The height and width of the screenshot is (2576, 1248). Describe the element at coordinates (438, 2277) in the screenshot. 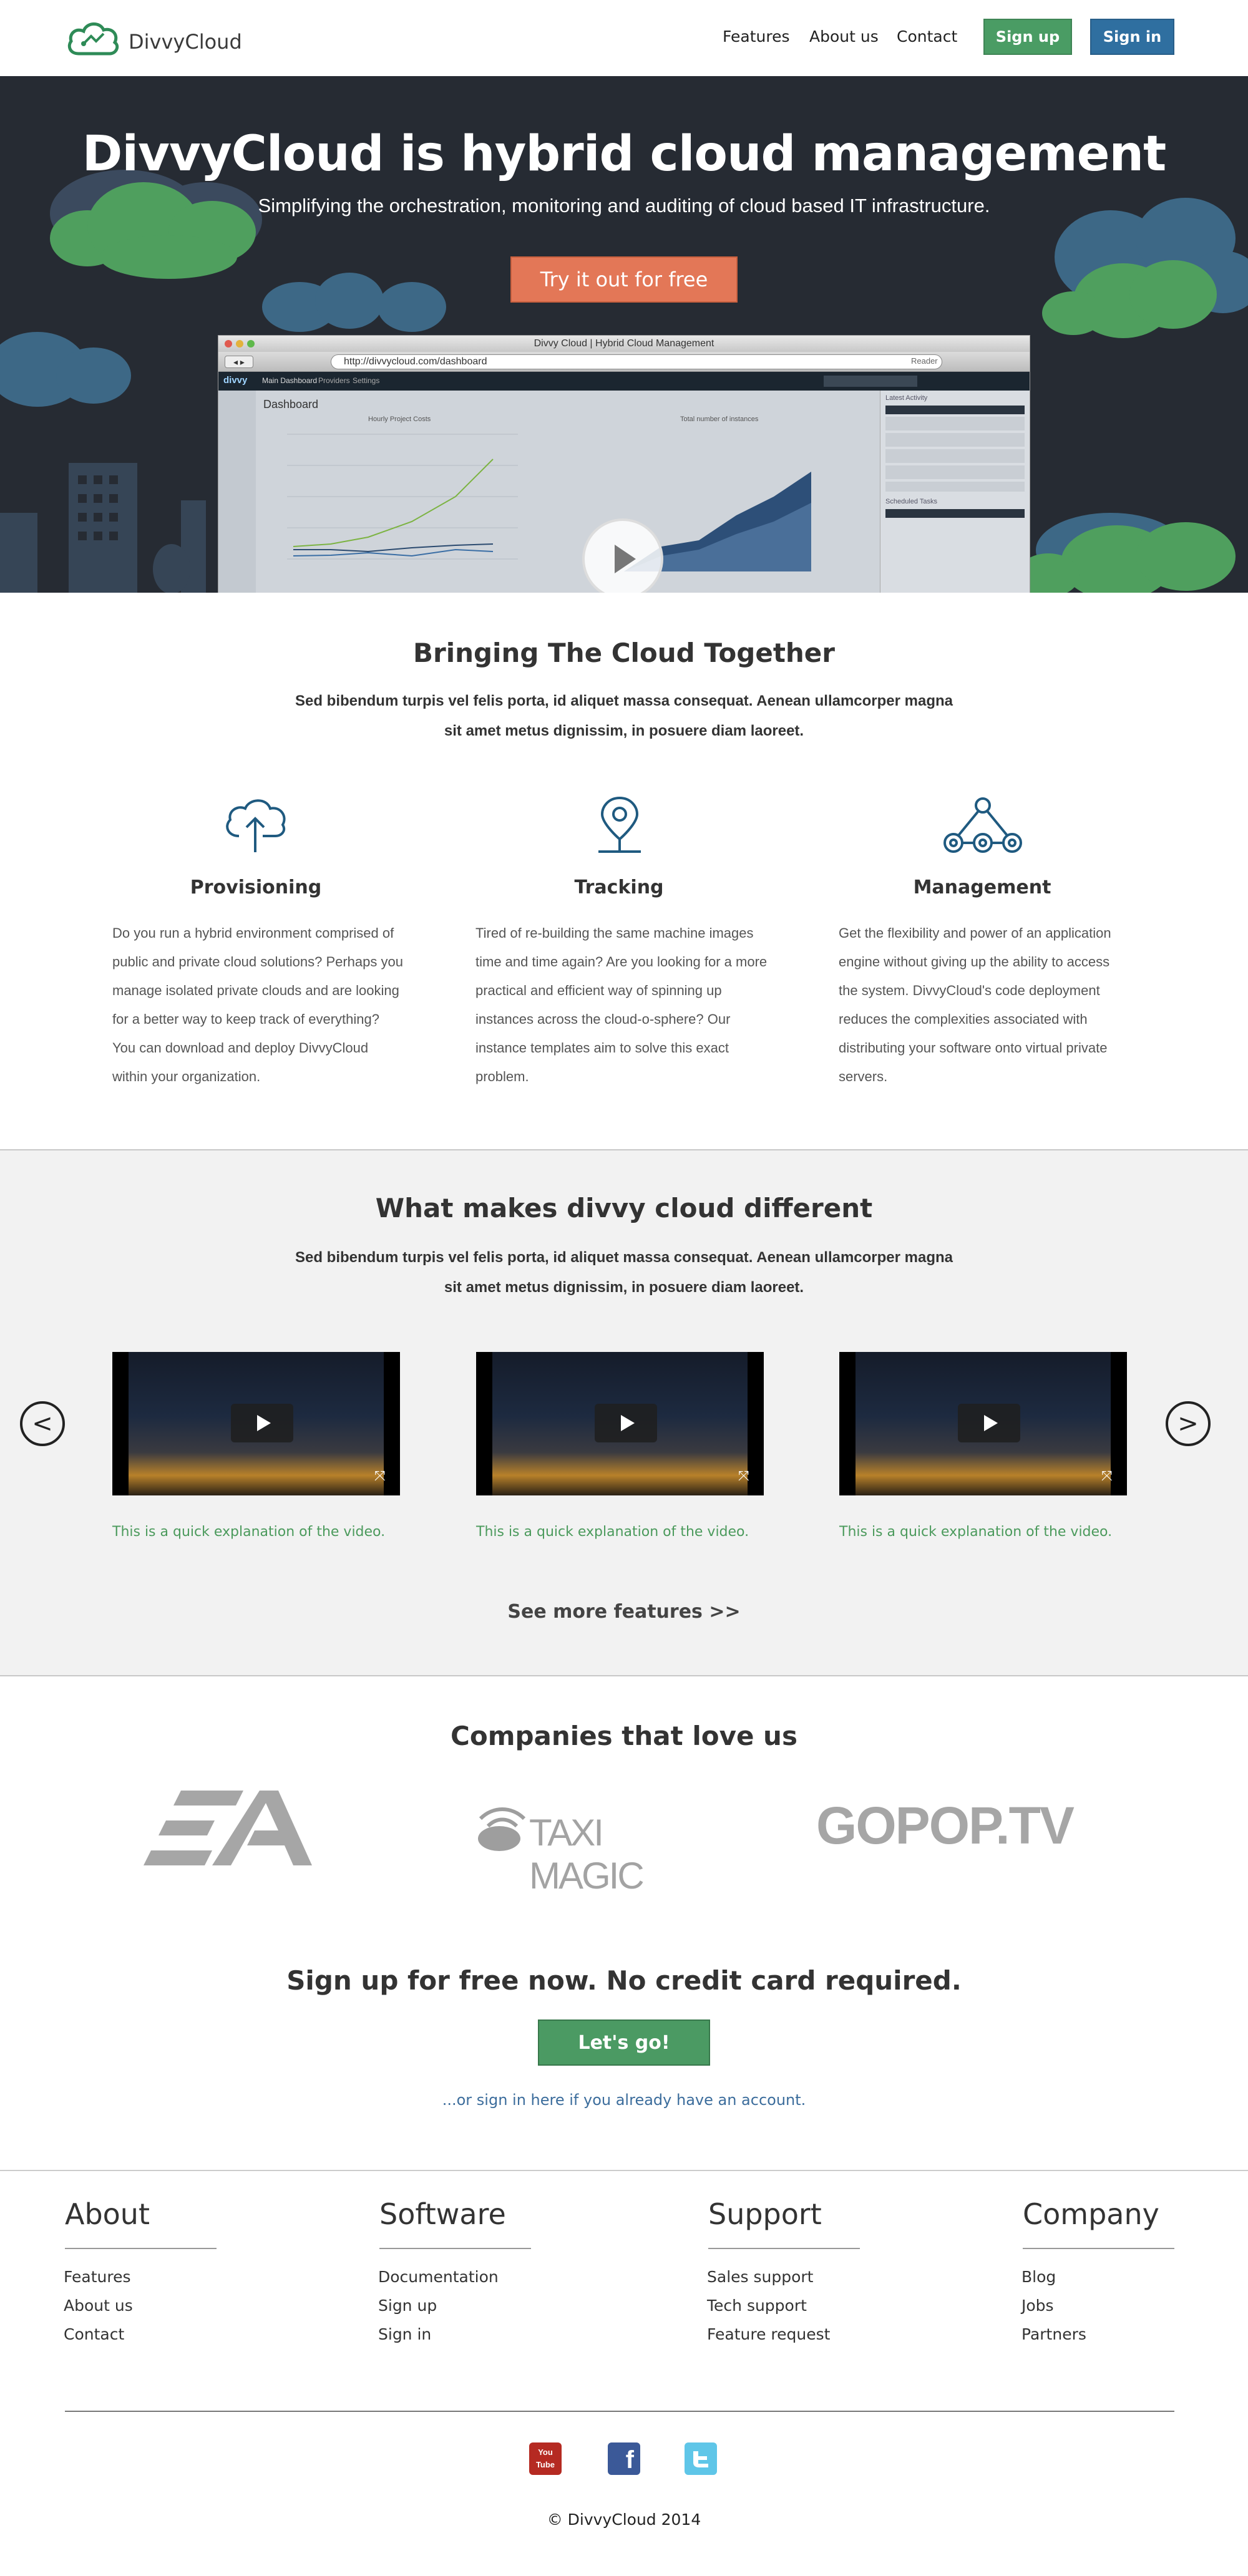

I see `footer-link-documentation: Documentation` at that location.